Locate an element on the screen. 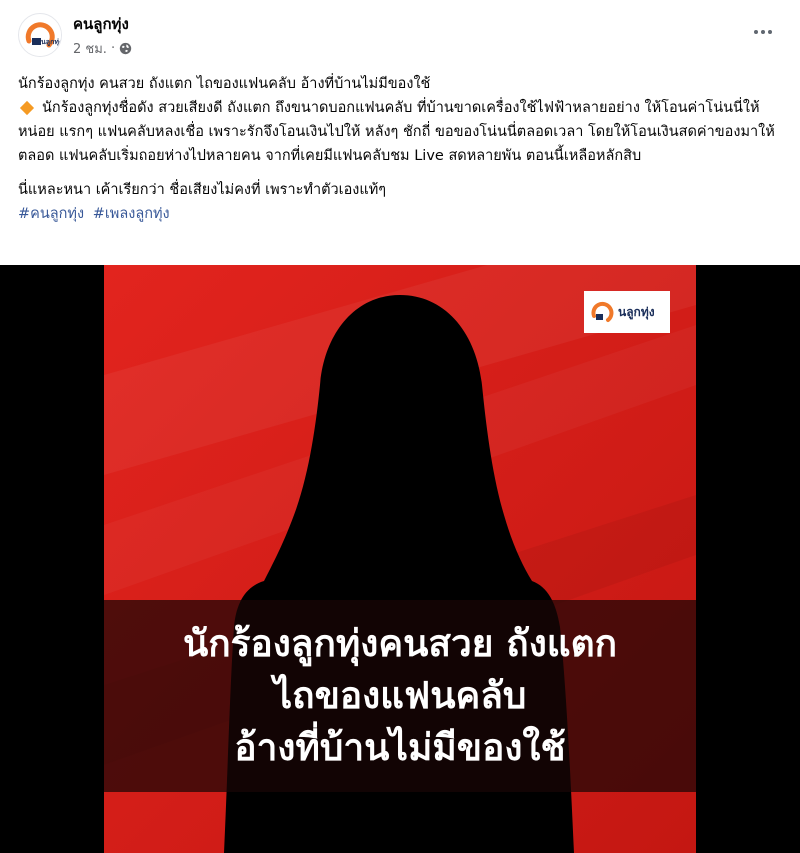  more-options-button is located at coordinates (763, 32).